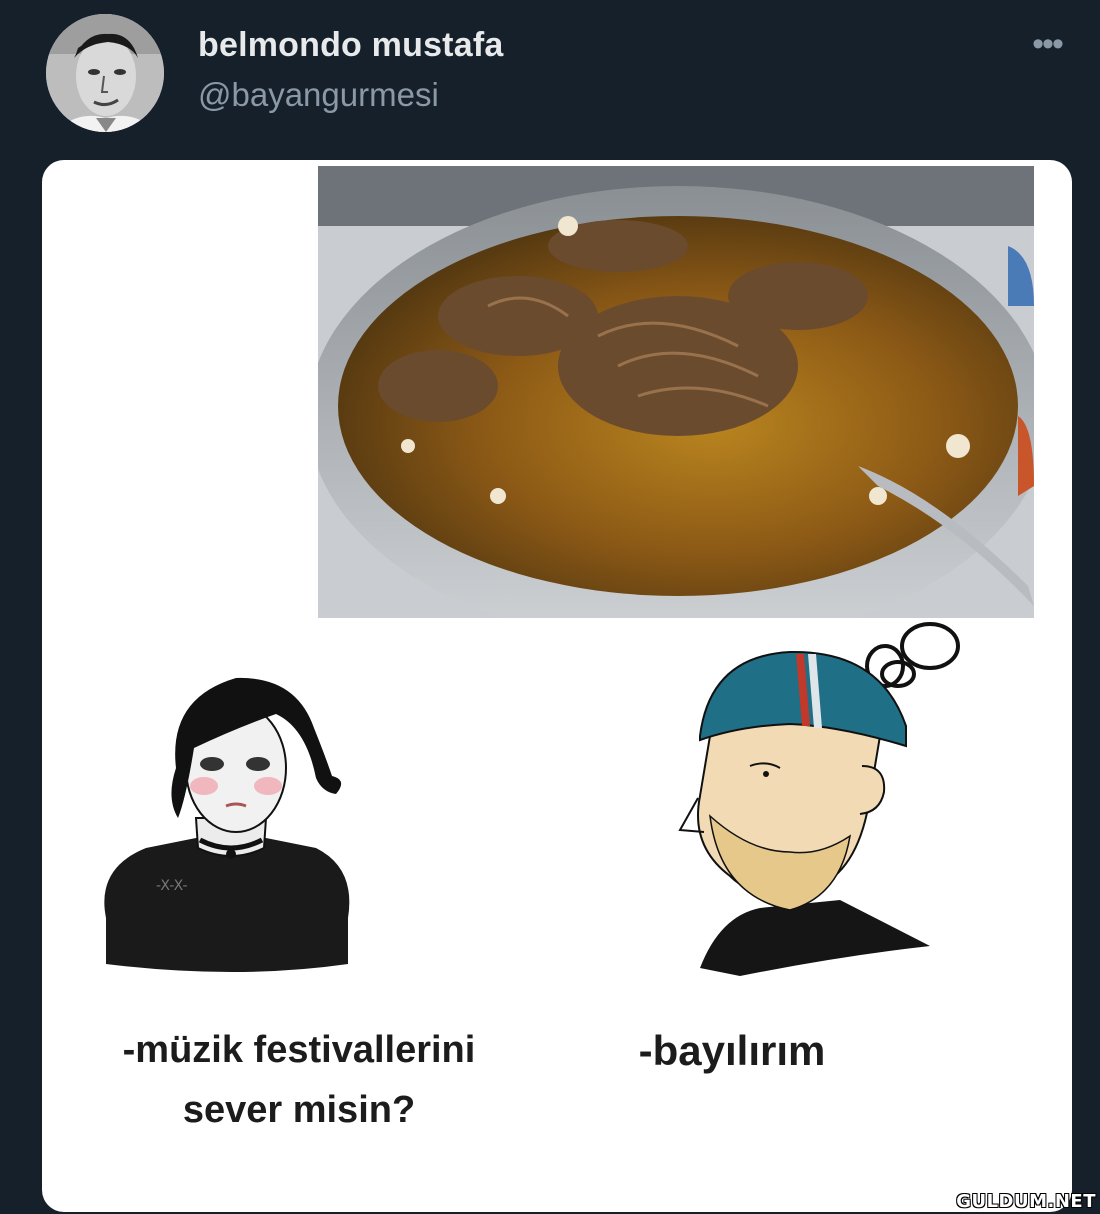  I want to click on girl-wojak-drawing: -X-X-, so click(227, 824).